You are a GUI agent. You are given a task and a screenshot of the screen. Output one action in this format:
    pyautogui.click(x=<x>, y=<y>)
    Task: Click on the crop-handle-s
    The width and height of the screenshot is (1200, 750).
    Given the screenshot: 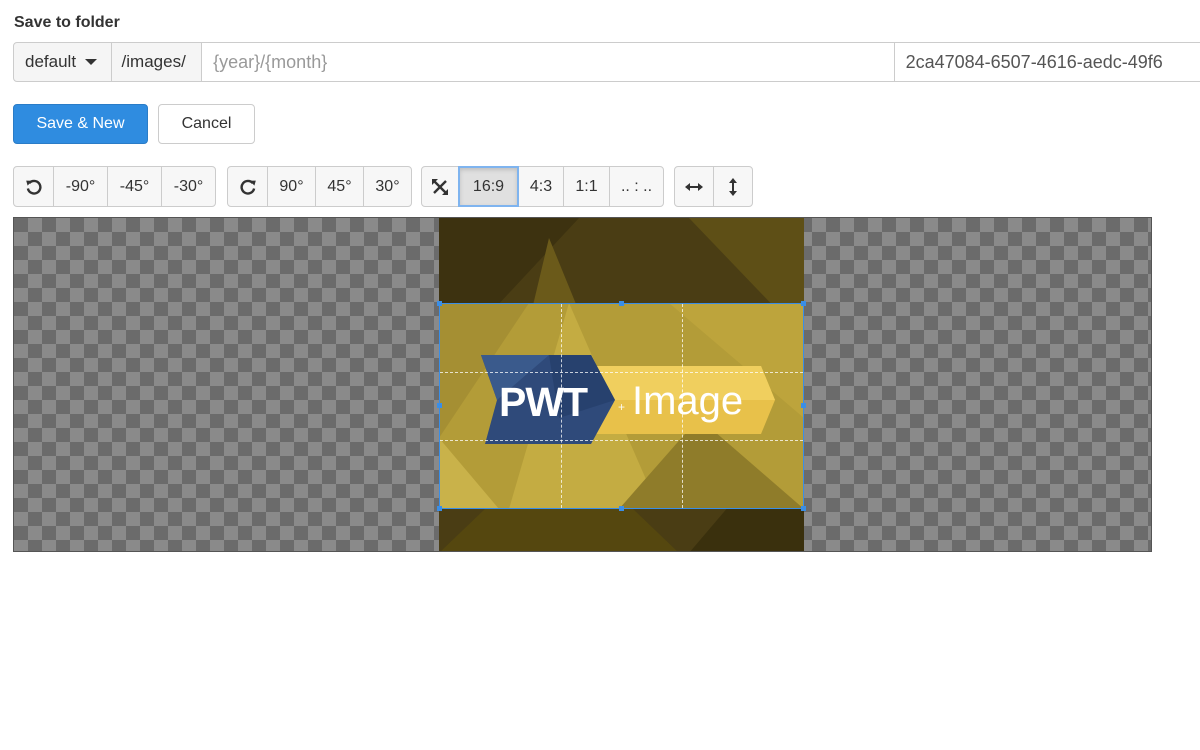 What is the action you would take?
    pyautogui.click(x=621, y=508)
    